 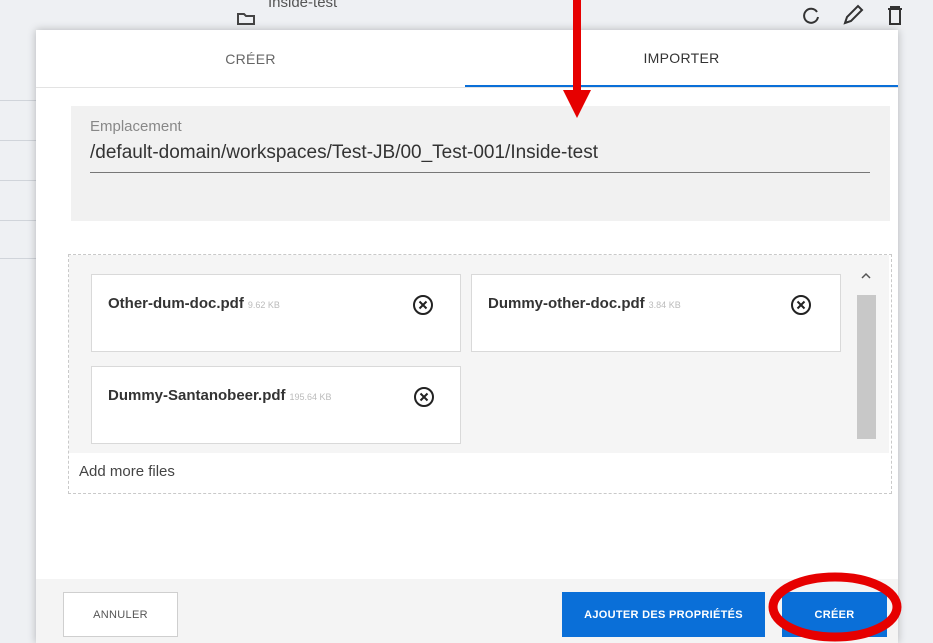 I want to click on background-folder-title: Inside-test, so click(x=303, y=5).